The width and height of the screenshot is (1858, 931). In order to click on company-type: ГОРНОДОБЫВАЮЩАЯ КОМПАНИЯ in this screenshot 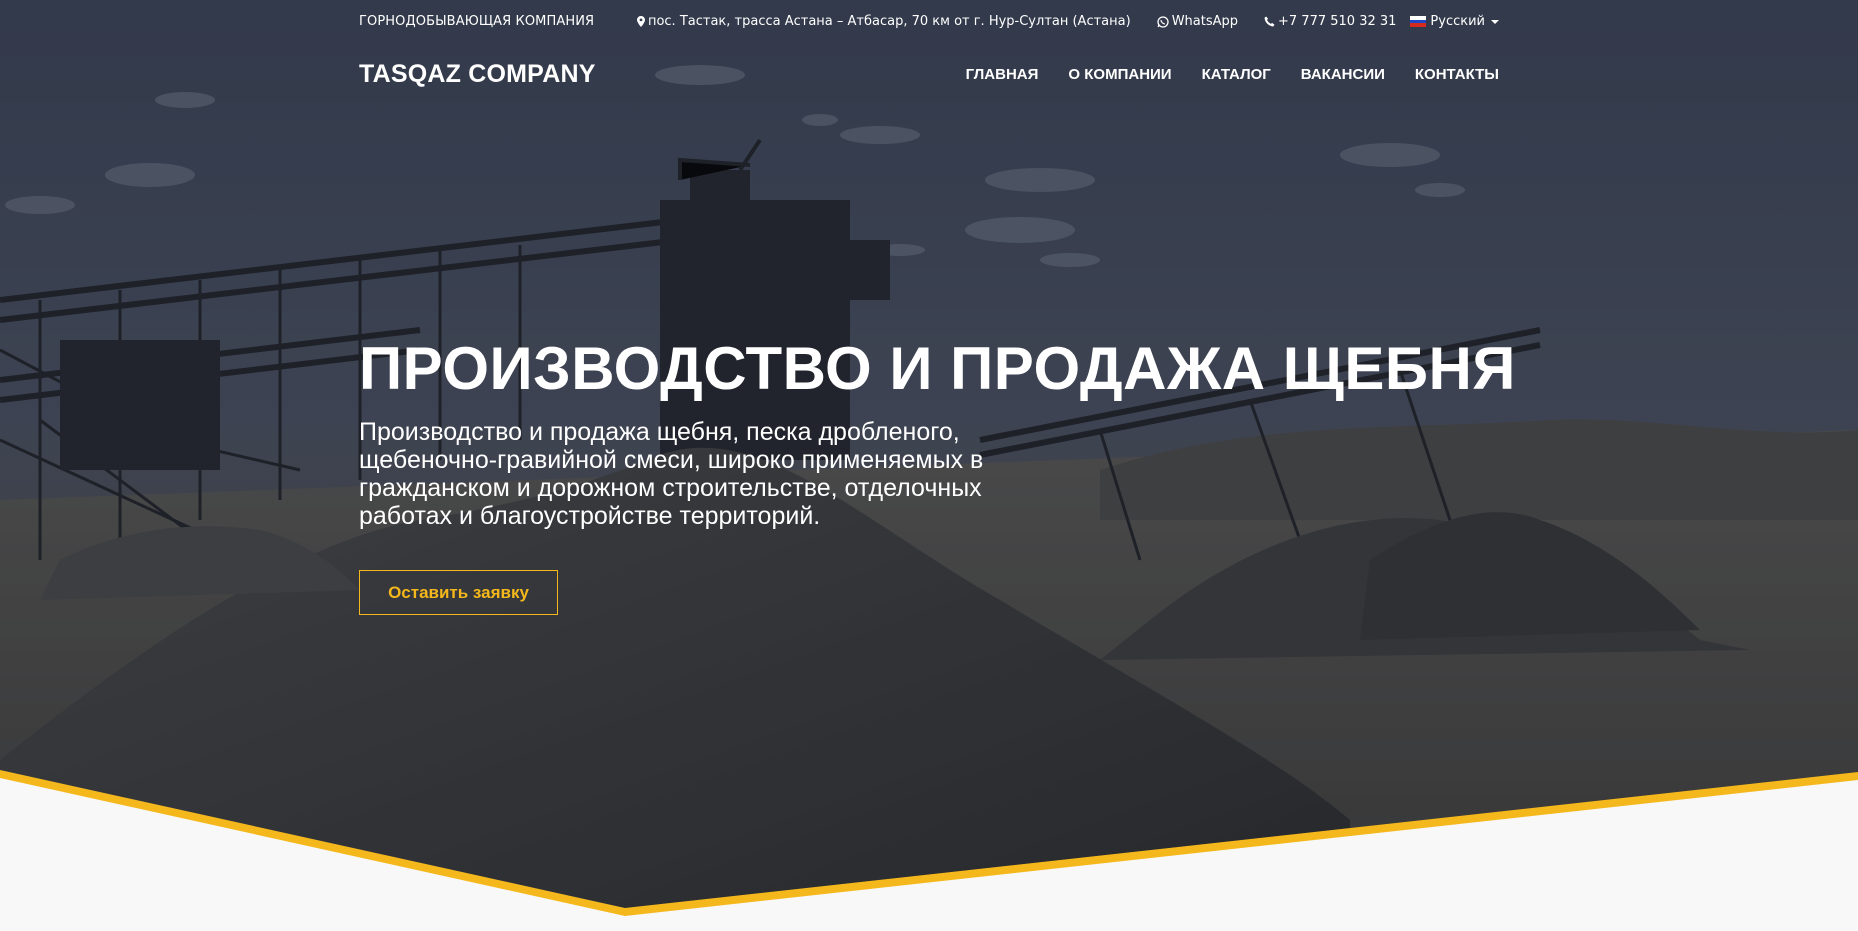, I will do `click(477, 21)`.